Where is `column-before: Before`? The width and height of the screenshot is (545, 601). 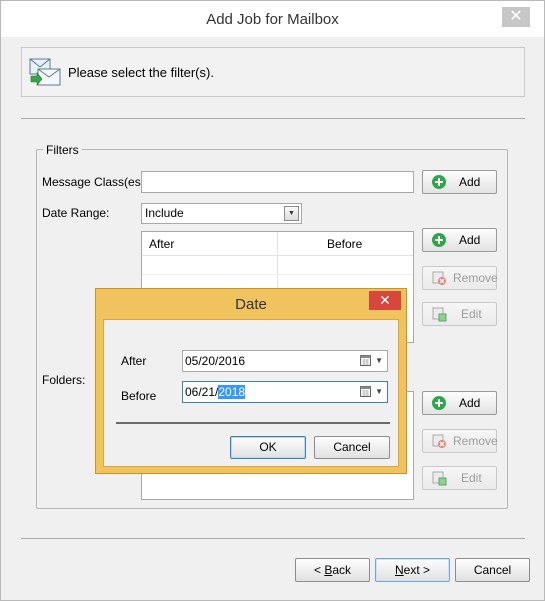
column-before: Before is located at coordinates (345, 244).